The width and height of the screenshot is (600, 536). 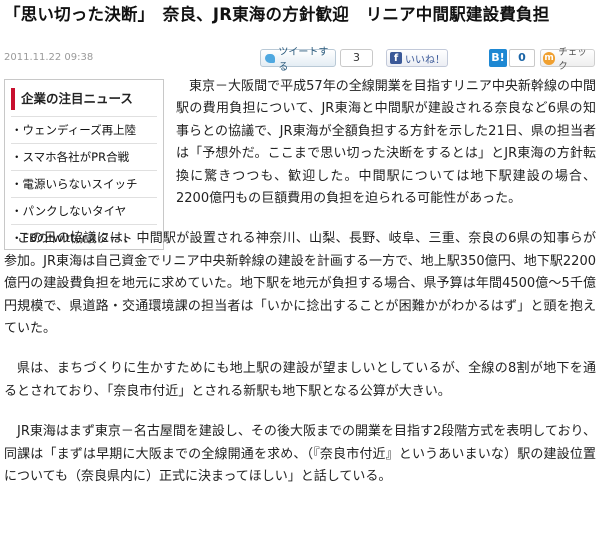 What do you see at coordinates (303, 60) in the screenshot?
I see `tweet-label: ツイートする` at bounding box center [303, 60].